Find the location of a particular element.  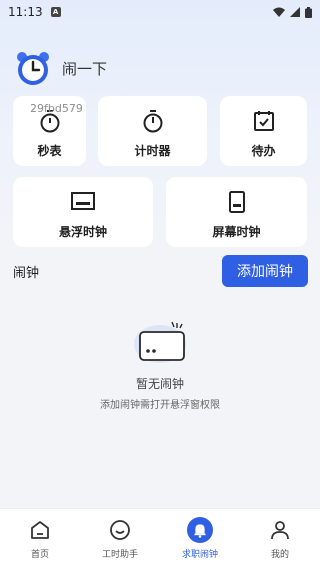

home-icon is located at coordinates (40, 530).